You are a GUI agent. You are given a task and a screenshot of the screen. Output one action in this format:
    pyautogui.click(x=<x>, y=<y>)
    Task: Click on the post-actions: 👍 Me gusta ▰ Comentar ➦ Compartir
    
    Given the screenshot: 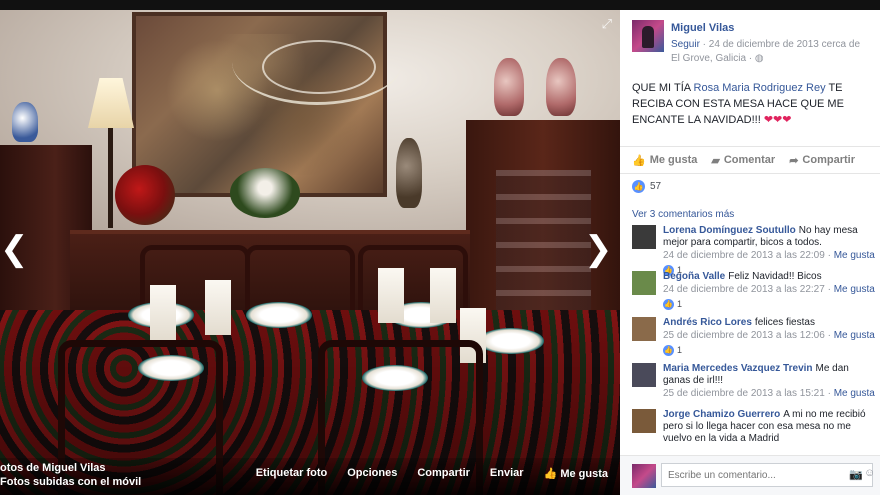 What is the action you would take?
    pyautogui.click(x=750, y=160)
    